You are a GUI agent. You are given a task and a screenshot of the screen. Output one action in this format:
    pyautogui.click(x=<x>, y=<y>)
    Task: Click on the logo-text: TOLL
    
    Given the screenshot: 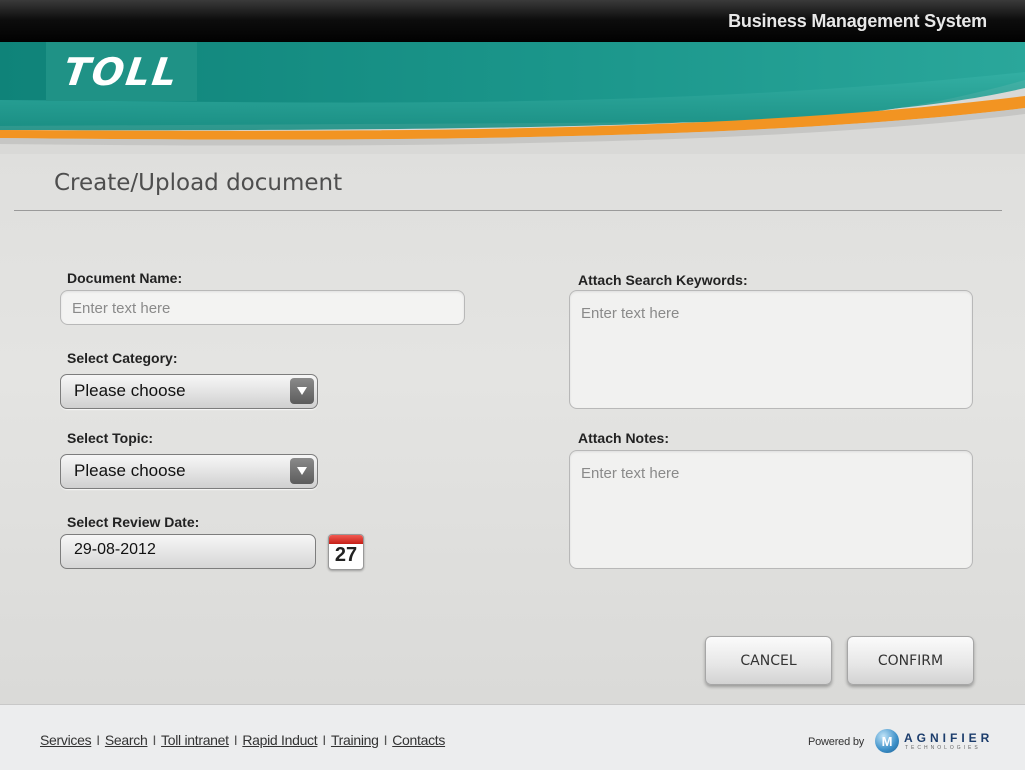 What is the action you would take?
    pyautogui.click(x=121, y=71)
    